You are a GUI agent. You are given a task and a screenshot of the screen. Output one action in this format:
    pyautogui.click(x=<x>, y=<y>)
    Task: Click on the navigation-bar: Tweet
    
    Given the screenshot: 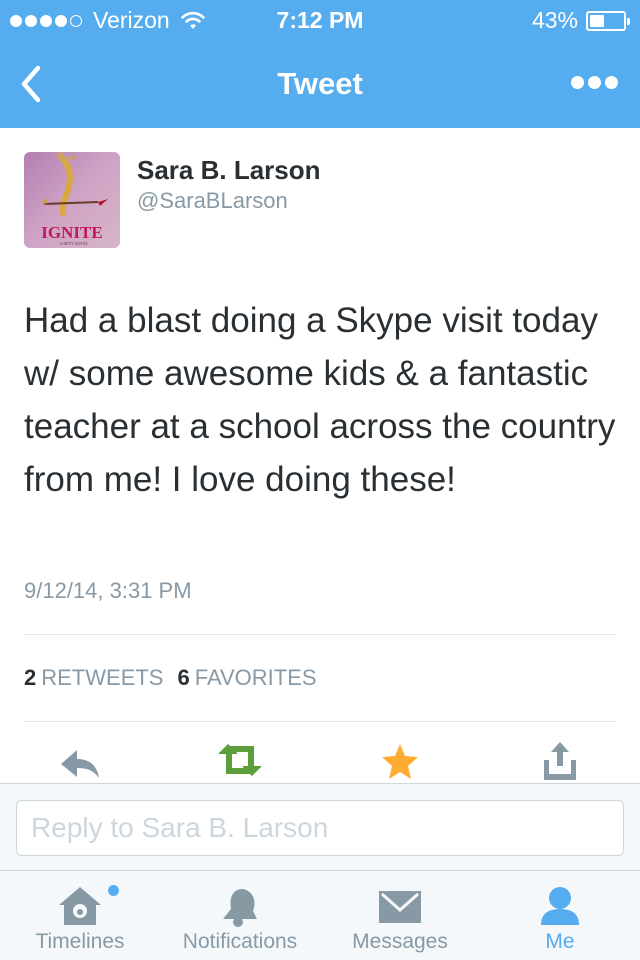 What is the action you would take?
    pyautogui.click(x=320, y=84)
    